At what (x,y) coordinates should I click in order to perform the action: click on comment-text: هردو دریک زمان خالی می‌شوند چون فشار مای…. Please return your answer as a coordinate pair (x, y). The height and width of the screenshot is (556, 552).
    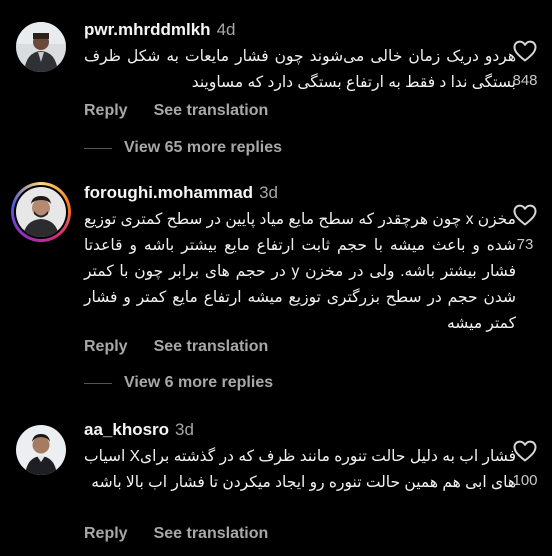
    Looking at the image, I should click on (300, 69).